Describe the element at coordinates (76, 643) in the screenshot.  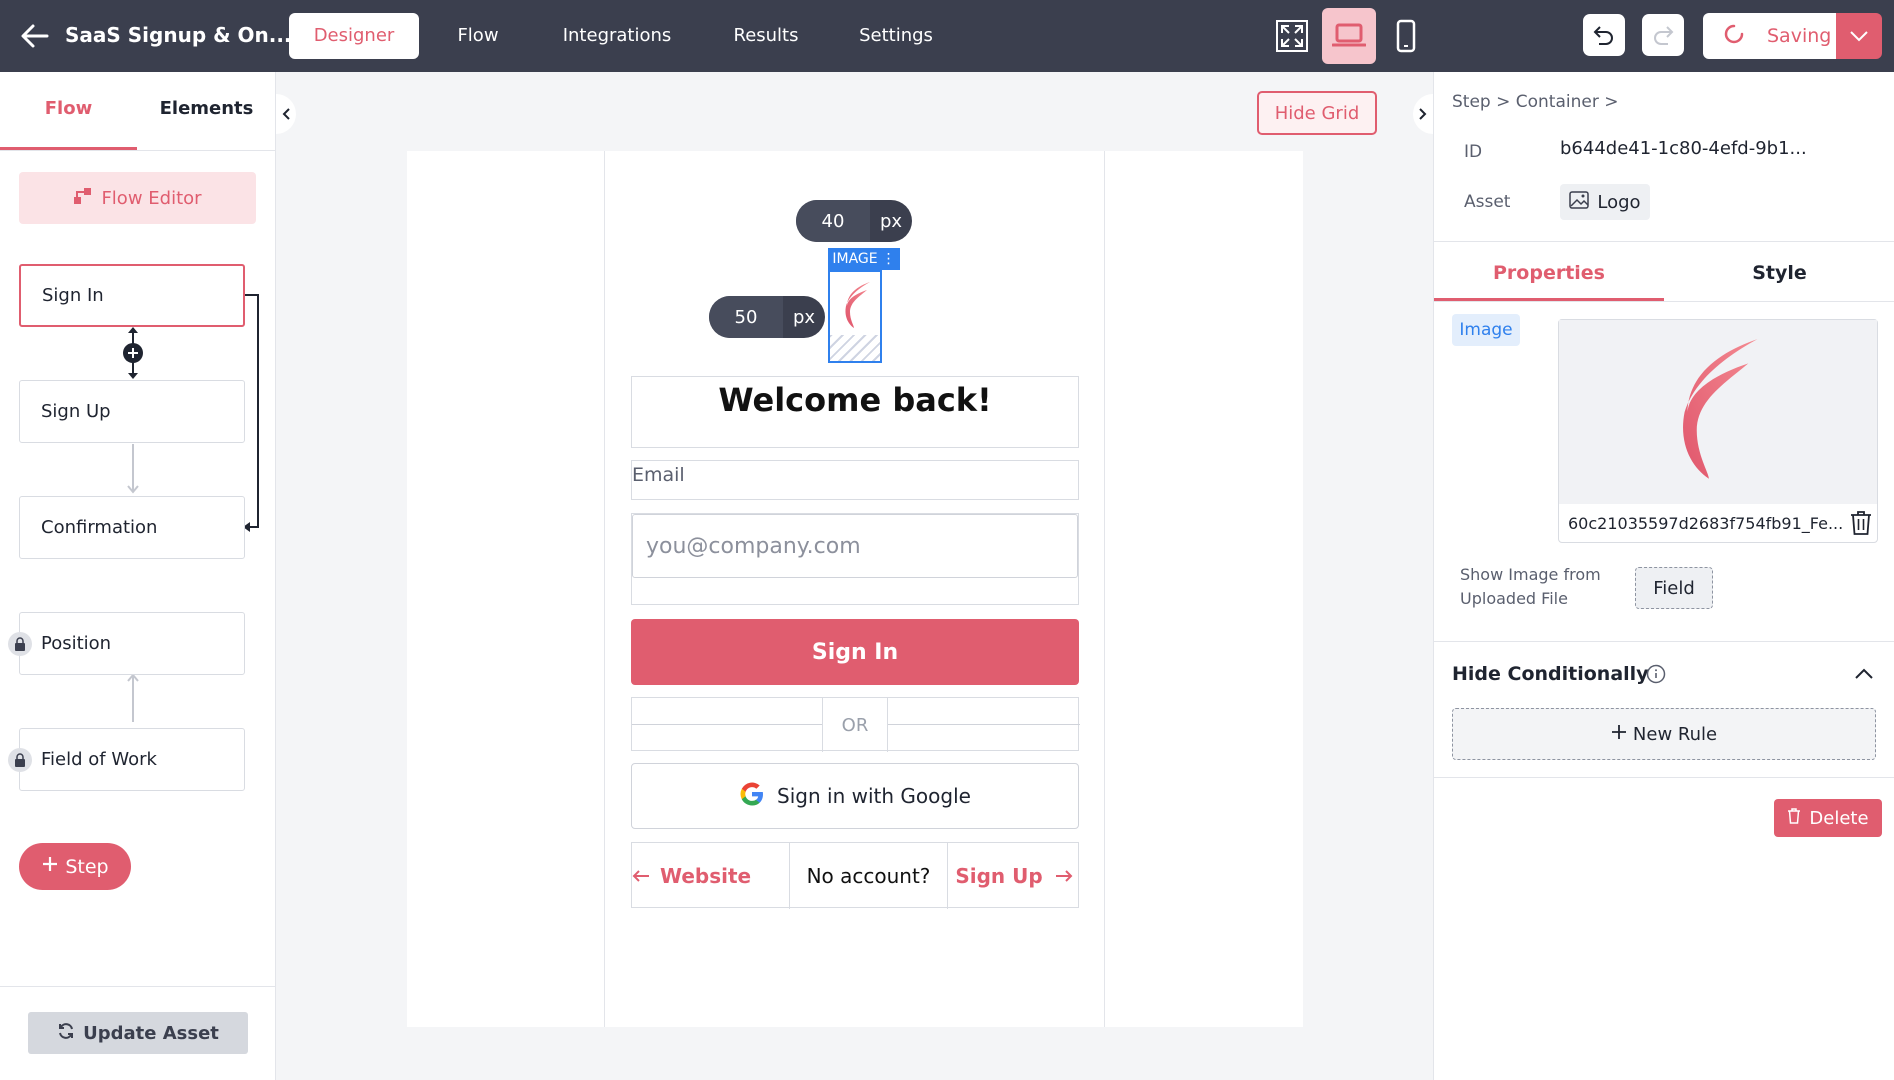
I see `step-label: Position` at that location.